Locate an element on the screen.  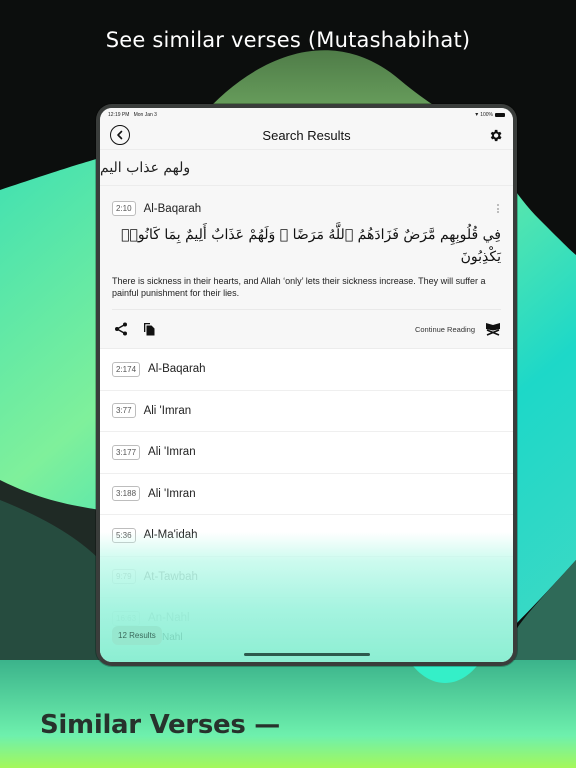
share-icon is located at coordinates (121, 329).